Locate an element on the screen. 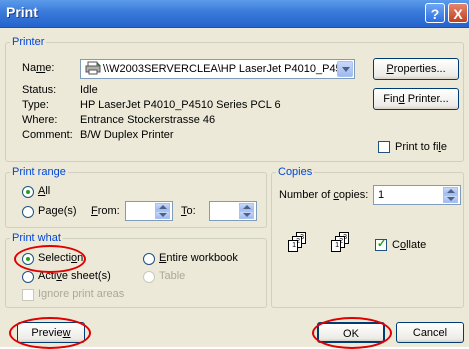 The height and width of the screenshot is (349, 469). print-range-legend: Print range is located at coordinates (39, 172).